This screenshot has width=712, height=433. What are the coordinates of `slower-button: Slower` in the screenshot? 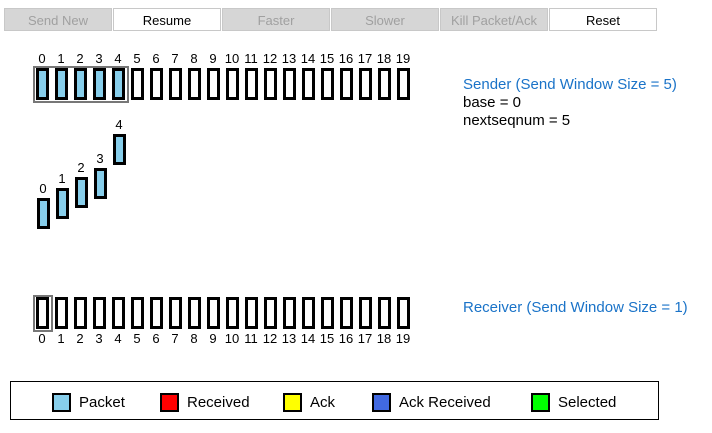 It's located at (385, 19).